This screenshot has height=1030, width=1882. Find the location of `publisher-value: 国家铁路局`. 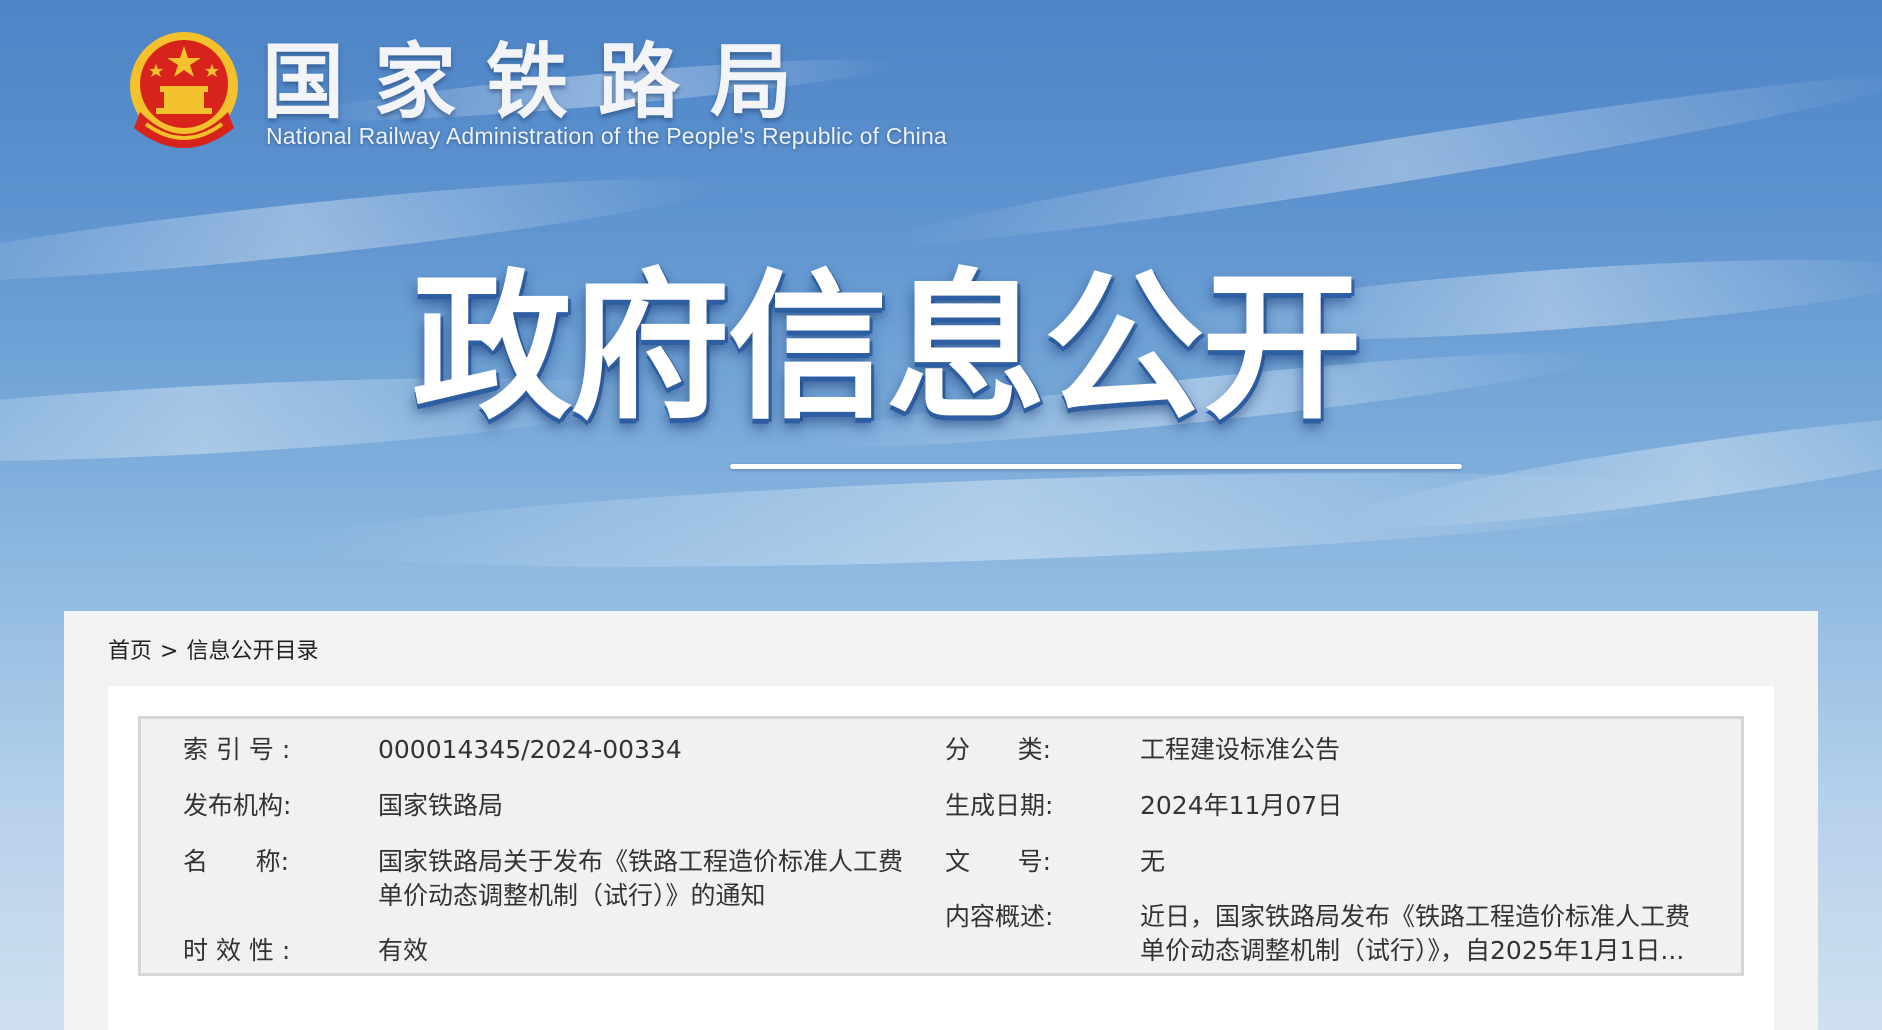

publisher-value: 国家铁路局 is located at coordinates (441, 805).